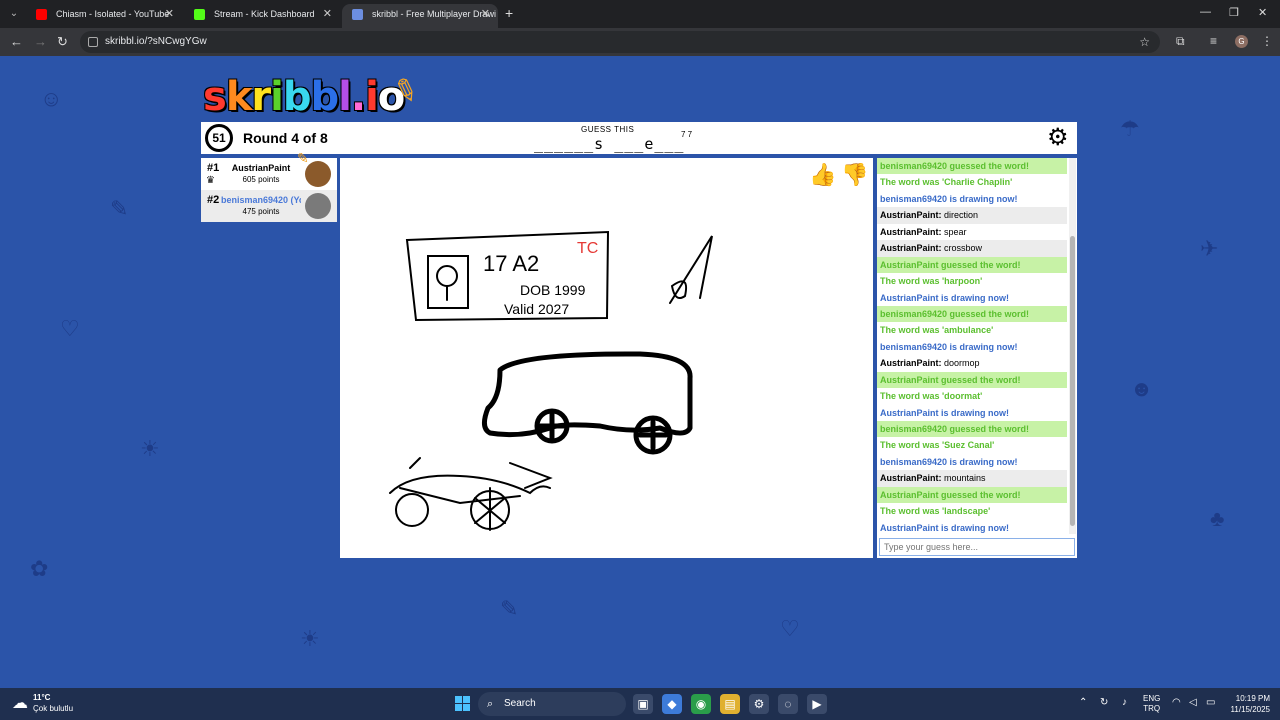 This screenshot has width=1280, height=720. I want to click on tab-skribbl: skribbl - Free Multiplayer Drawi ✕, so click(420, 16).